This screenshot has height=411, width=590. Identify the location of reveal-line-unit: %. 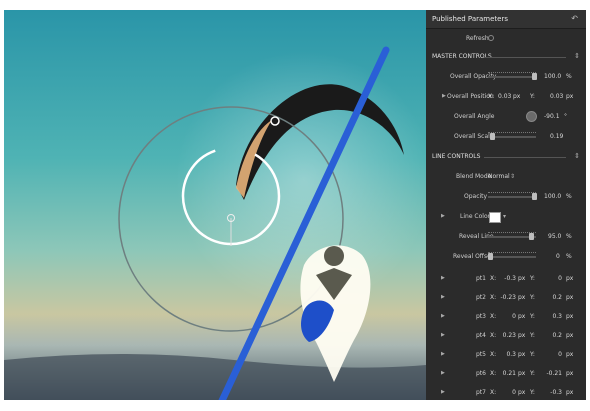
(569, 236).